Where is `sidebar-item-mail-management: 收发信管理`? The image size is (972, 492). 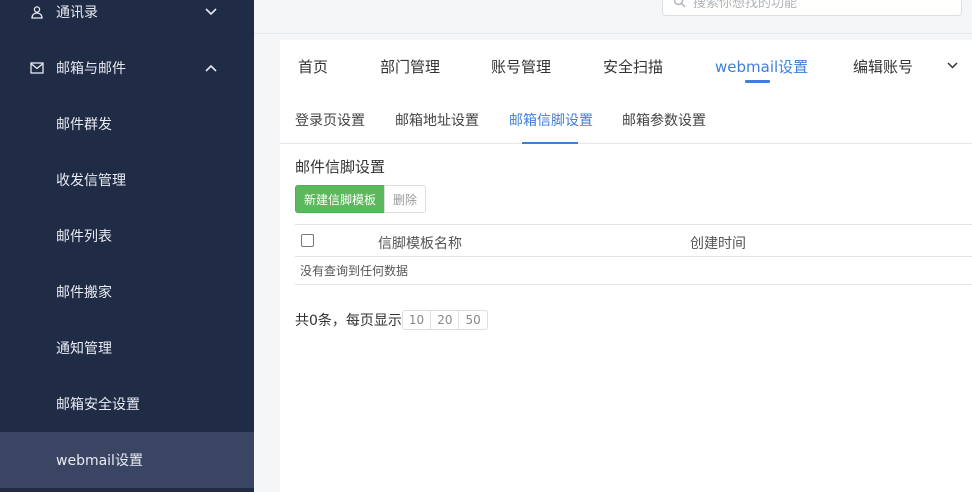 sidebar-item-mail-management: 收发信管理 is located at coordinates (127, 180).